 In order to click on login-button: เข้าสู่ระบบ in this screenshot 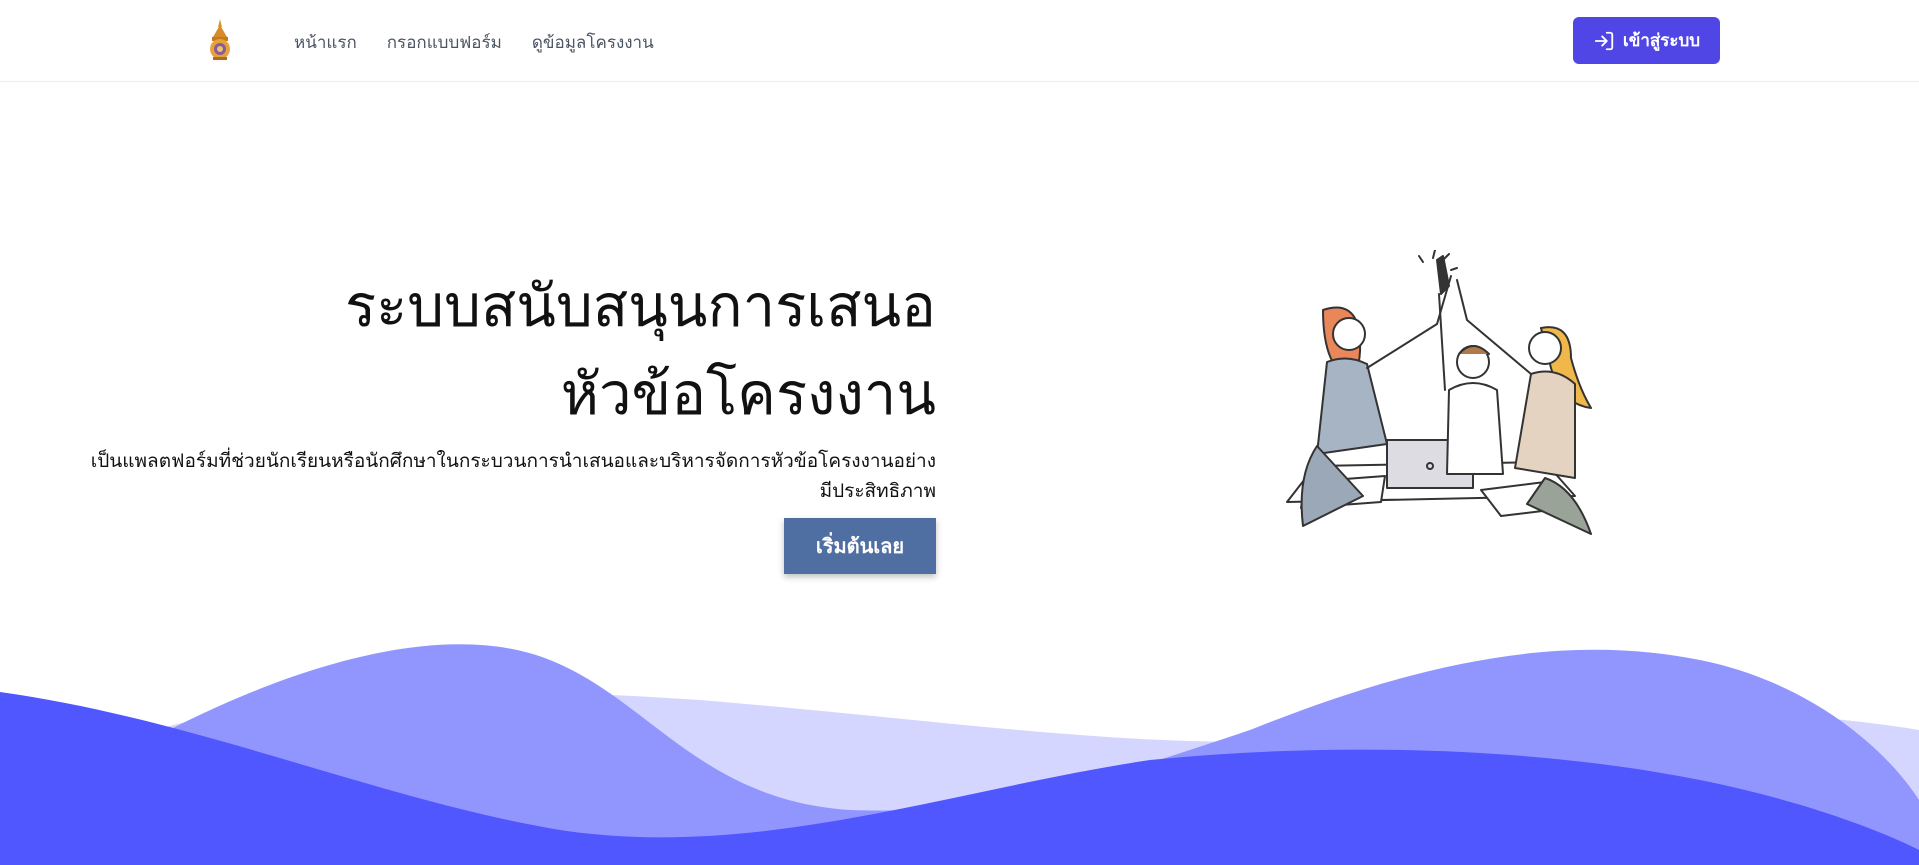, I will do `click(1646, 40)`.